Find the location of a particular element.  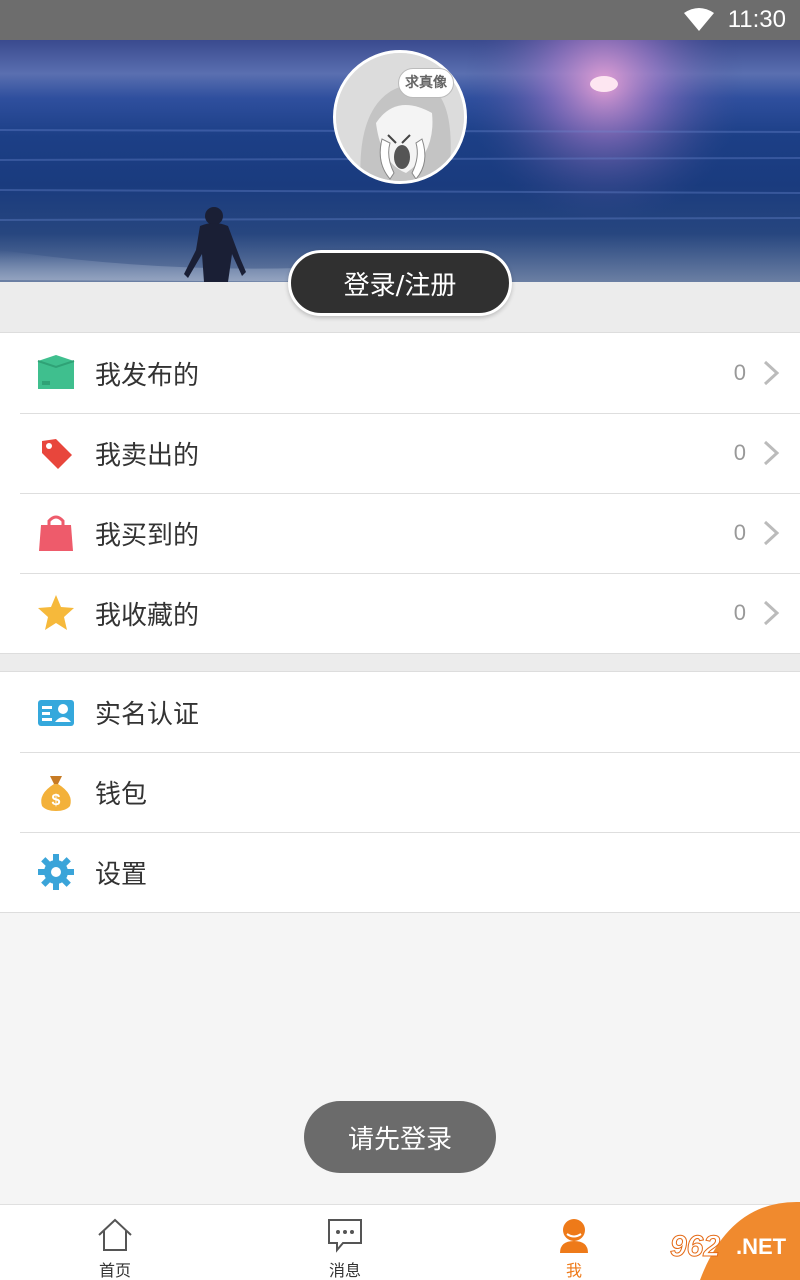

list-item-label: 实名认证 is located at coordinates (147, 714).